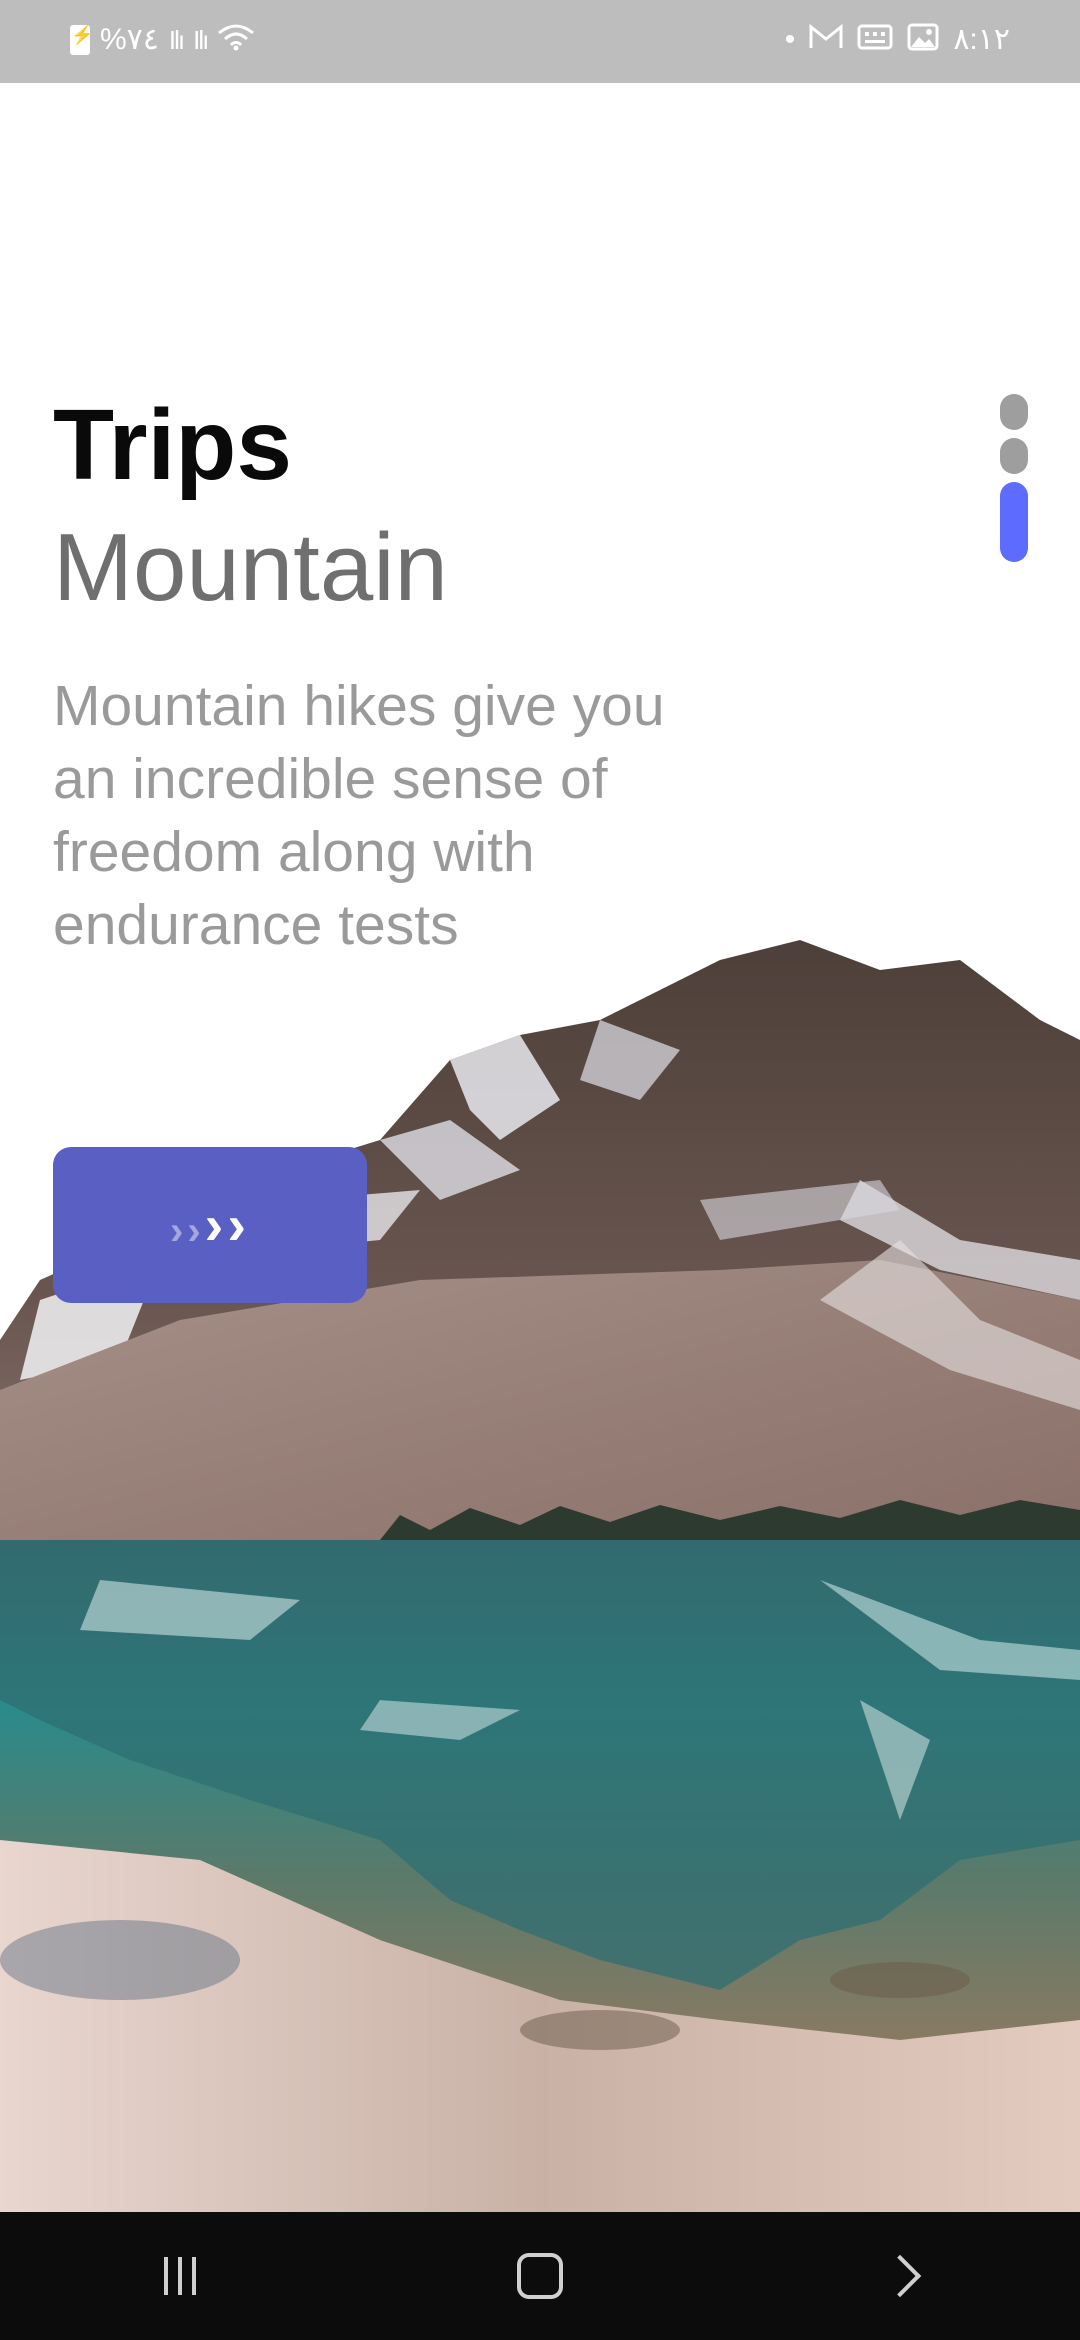 Image resolution: width=1080 pixels, height=2340 pixels. Describe the element at coordinates (81, 39) in the screenshot. I see `battery-icon` at that location.